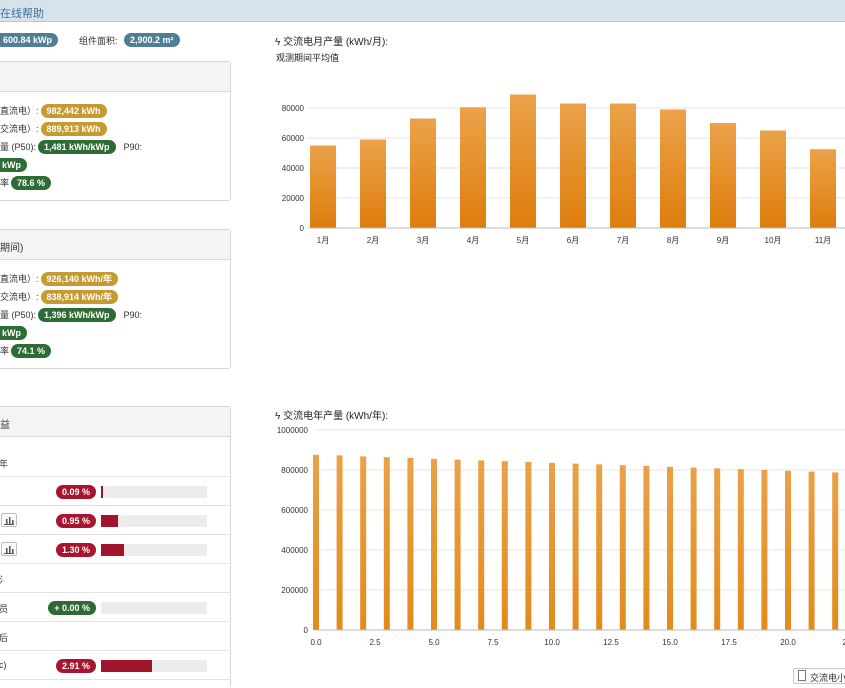 Image resolution: width=845 pixels, height=688 pixels. I want to click on x-tick-label: 4月, so click(473, 240).